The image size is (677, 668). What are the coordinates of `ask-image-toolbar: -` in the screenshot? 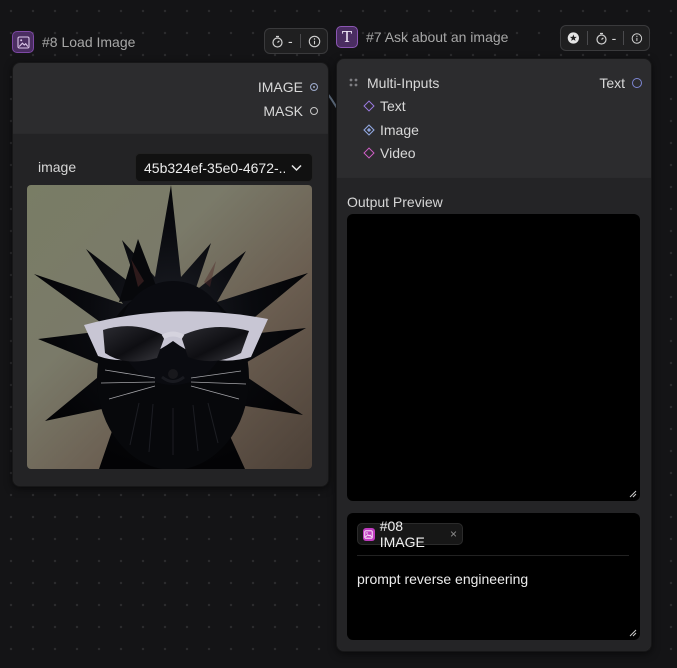 It's located at (605, 38).